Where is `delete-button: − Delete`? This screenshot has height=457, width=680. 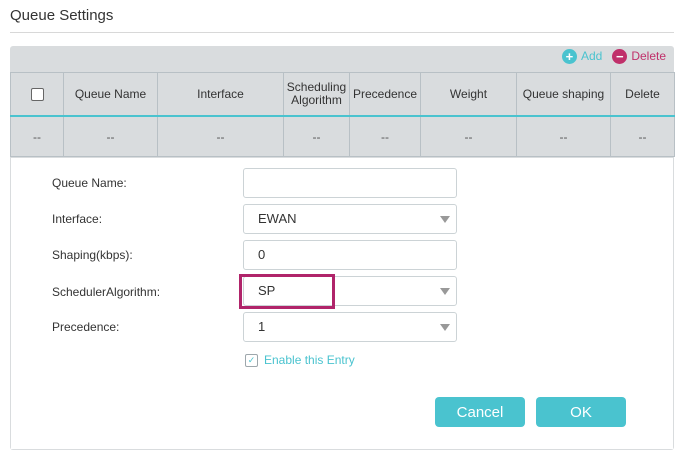
delete-button: − Delete is located at coordinates (639, 56).